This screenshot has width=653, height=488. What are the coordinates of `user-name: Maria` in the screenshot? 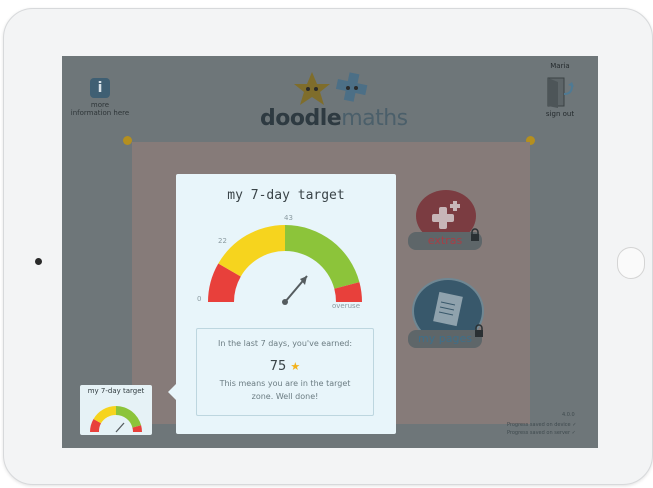 It's located at (560, 66).